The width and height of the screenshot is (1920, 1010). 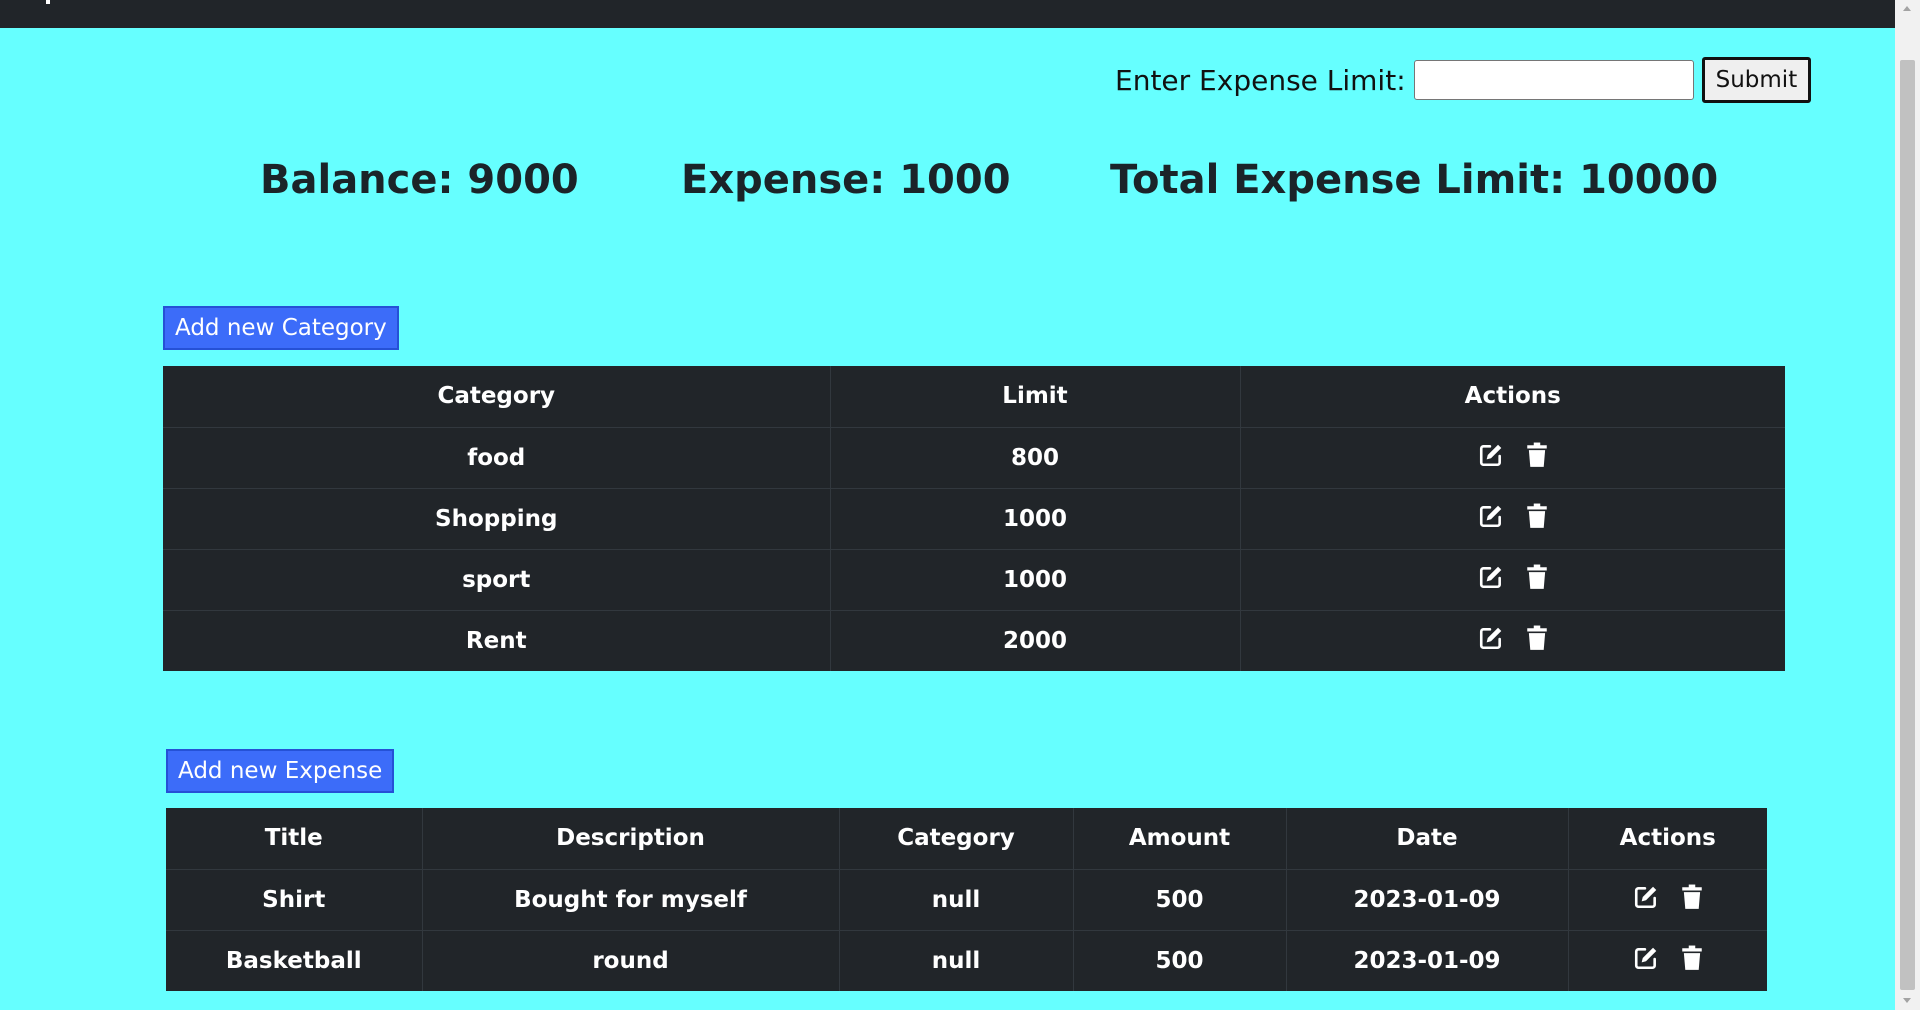 I want to click on scrollbar-thumb, so click(x=1907, y=525).